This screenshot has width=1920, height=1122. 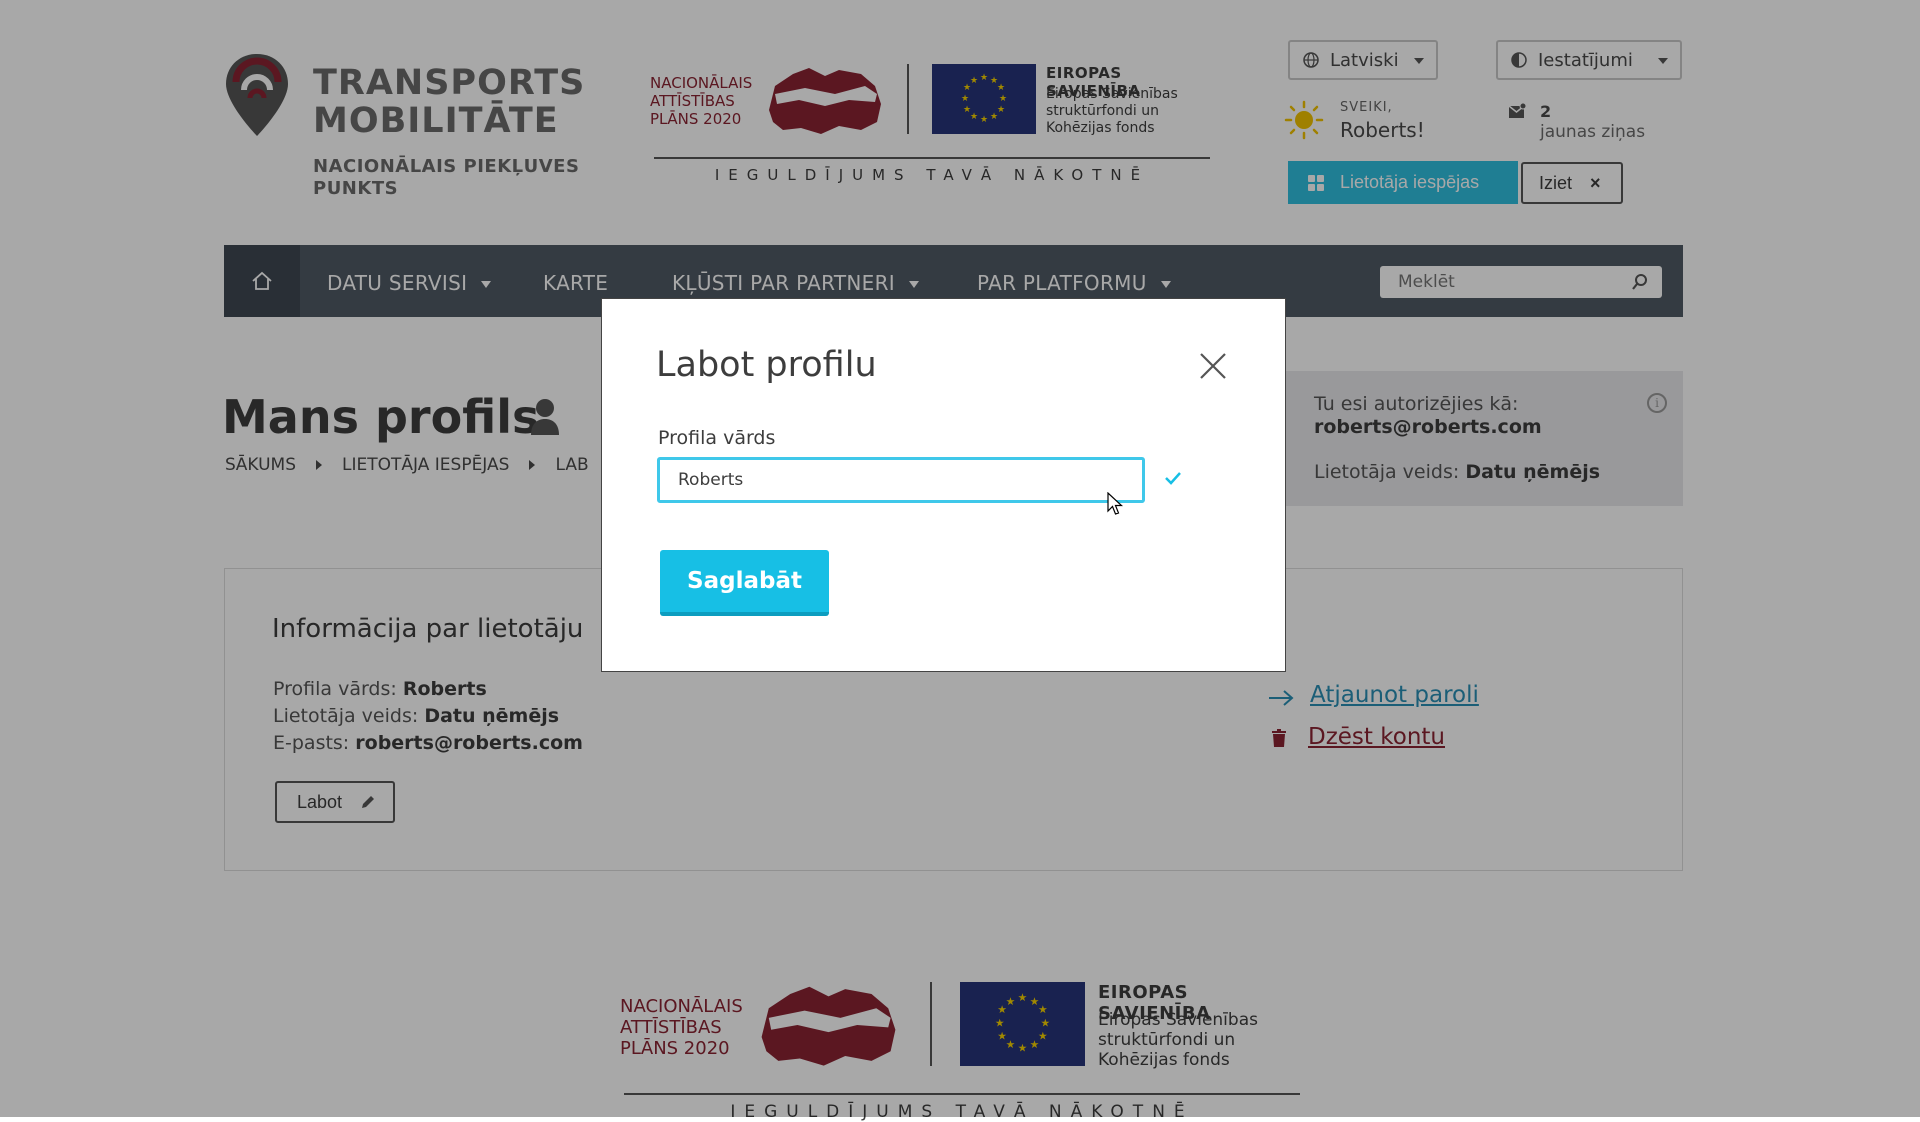 What do you see at coordinates (1173, 478) in the screenshot?
I see `checkmark-icon` at bounding box center [1173, 478].